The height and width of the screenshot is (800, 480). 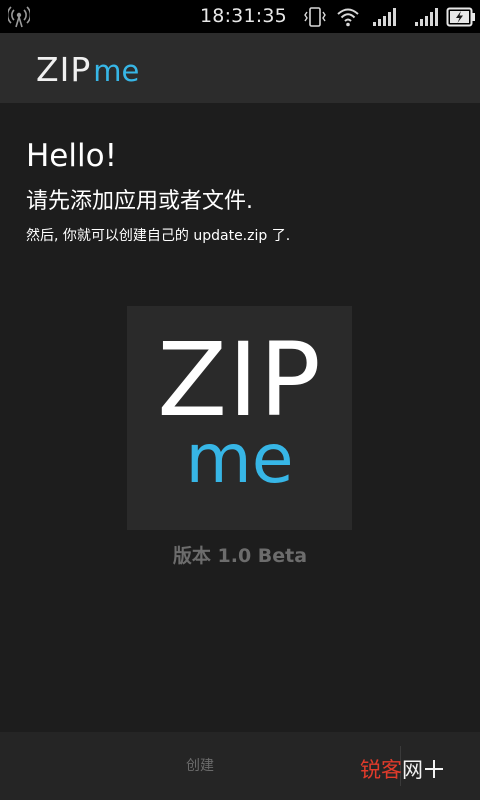 I want to click on logo-tile-me-text: me, so click(x=239, y=459).